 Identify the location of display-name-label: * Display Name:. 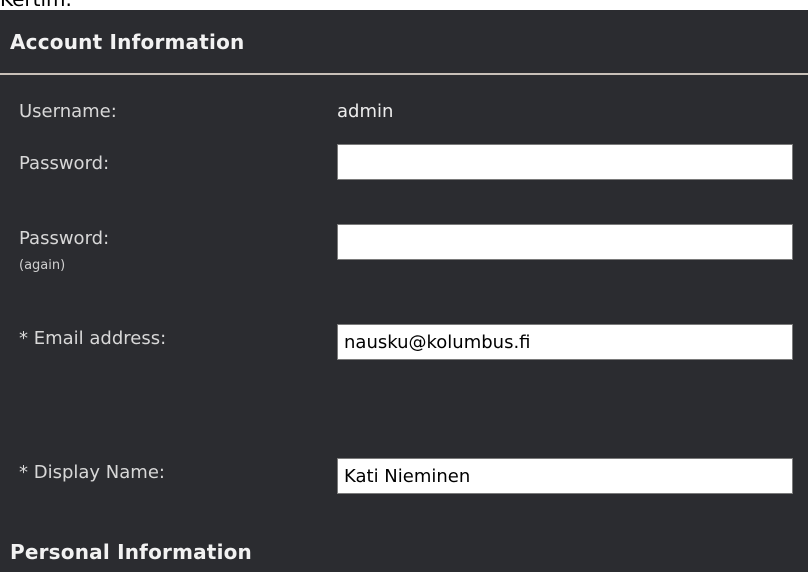
(92, 472).